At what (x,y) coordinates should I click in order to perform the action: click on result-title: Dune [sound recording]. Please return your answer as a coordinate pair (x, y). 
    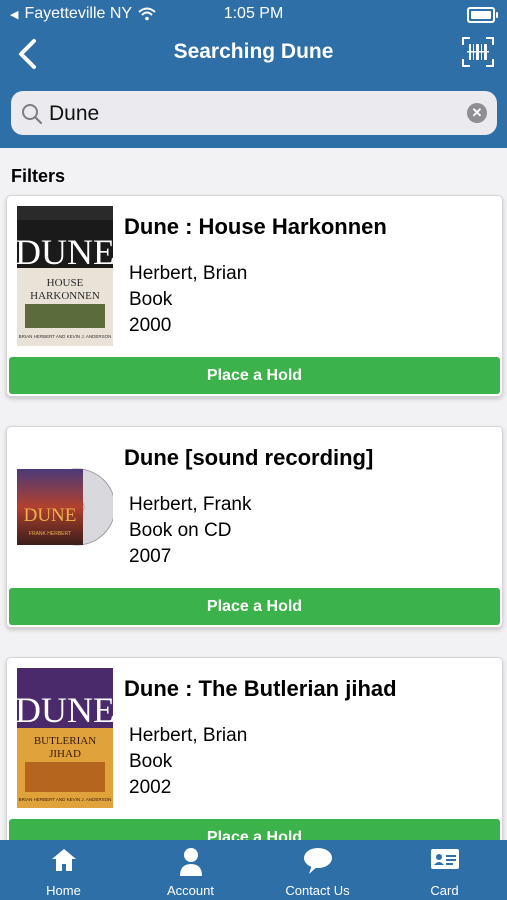
    Looking at the image, I should click on (248, 458).